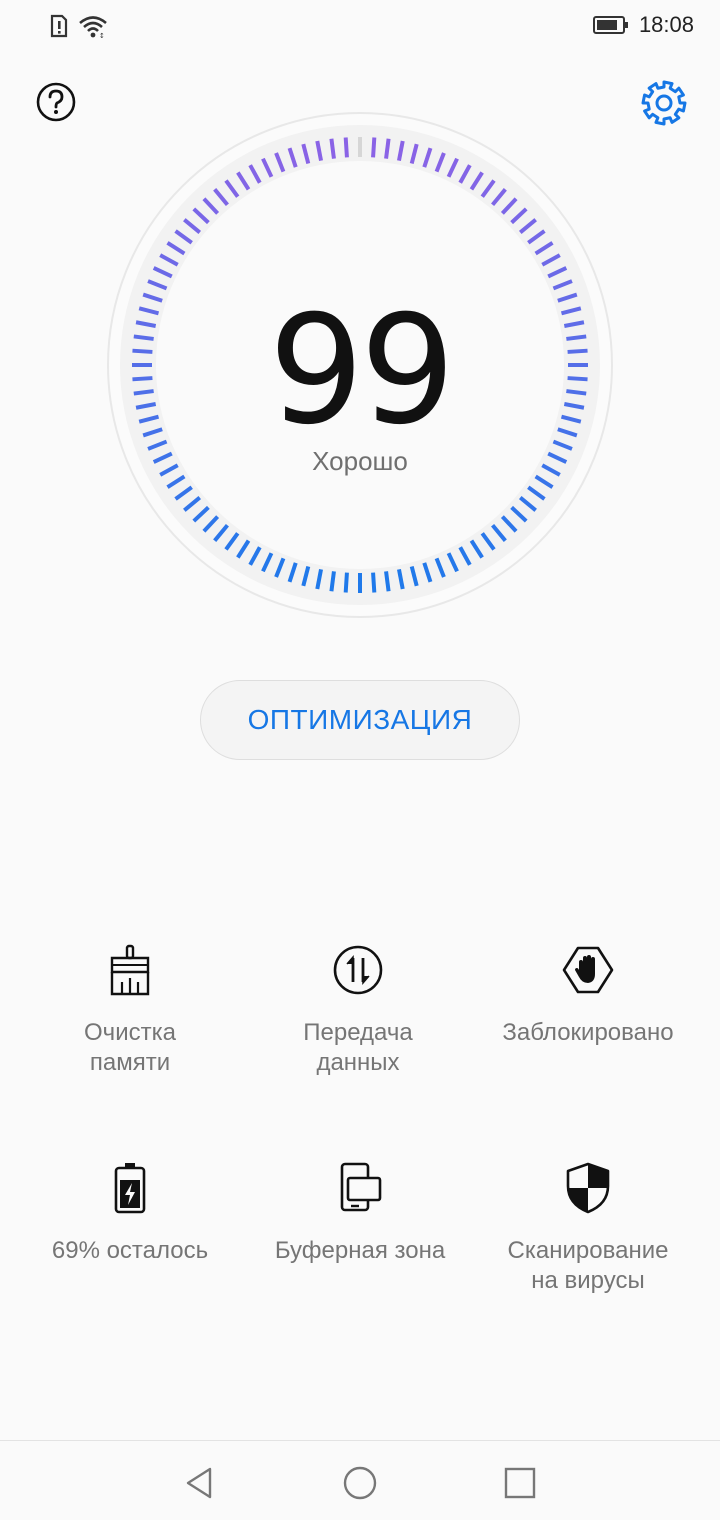 The image size is (720, 1520). Describe the element at coordinates (93, 27) in the screenshot. I see `wifi-icon: ↕` at that location.